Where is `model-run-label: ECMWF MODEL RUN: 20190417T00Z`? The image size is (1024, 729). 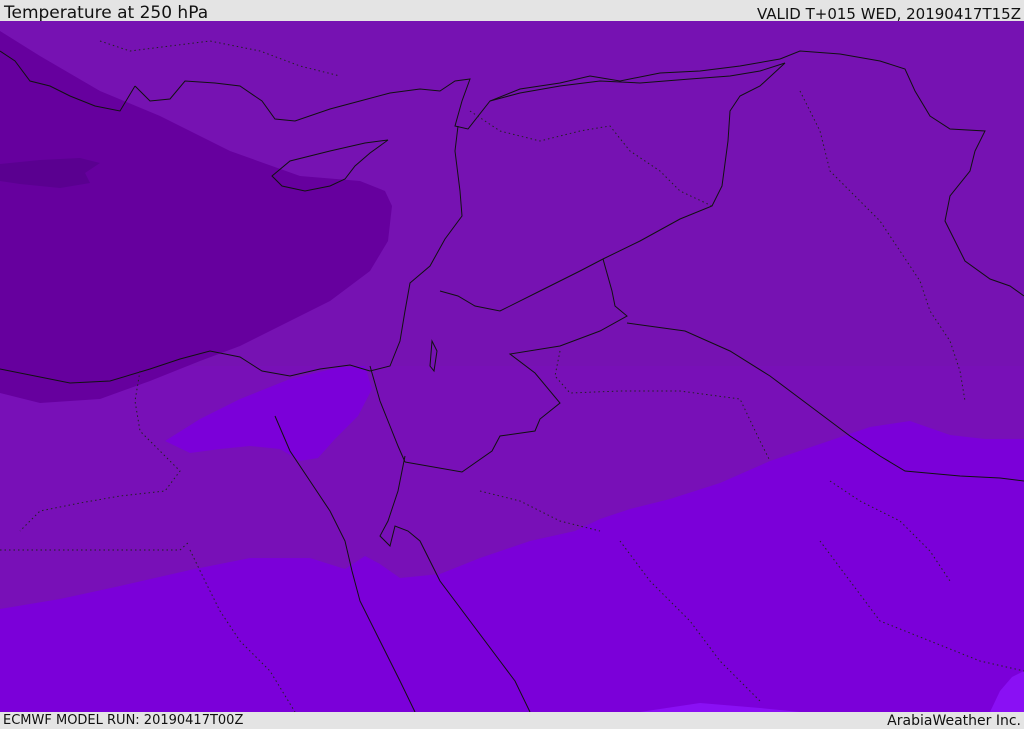
model-run-label: ECMWF MODEL RUN: 20190417T00Z is located at coordinates (123, 720).